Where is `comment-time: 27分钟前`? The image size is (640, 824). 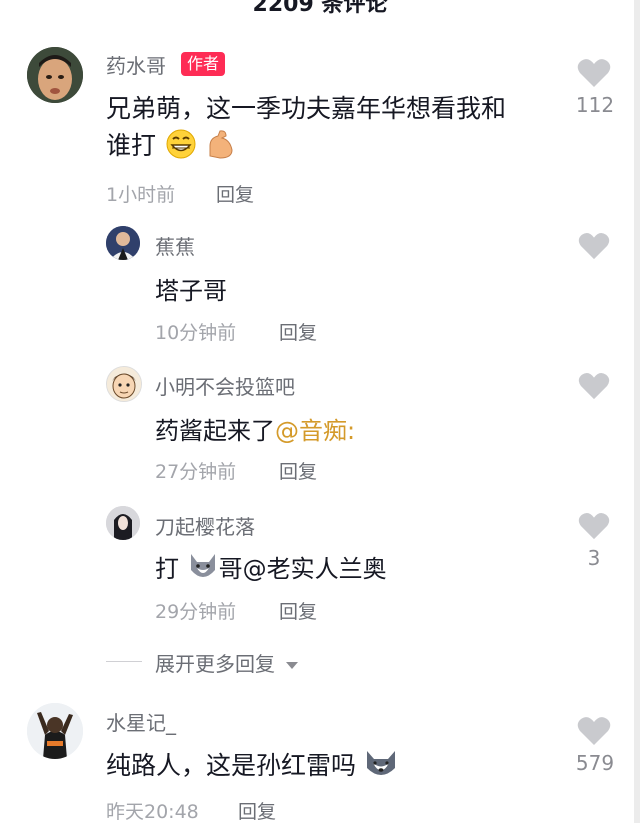
comment-time: 27分钟前 is located at coordinates (196, 472).